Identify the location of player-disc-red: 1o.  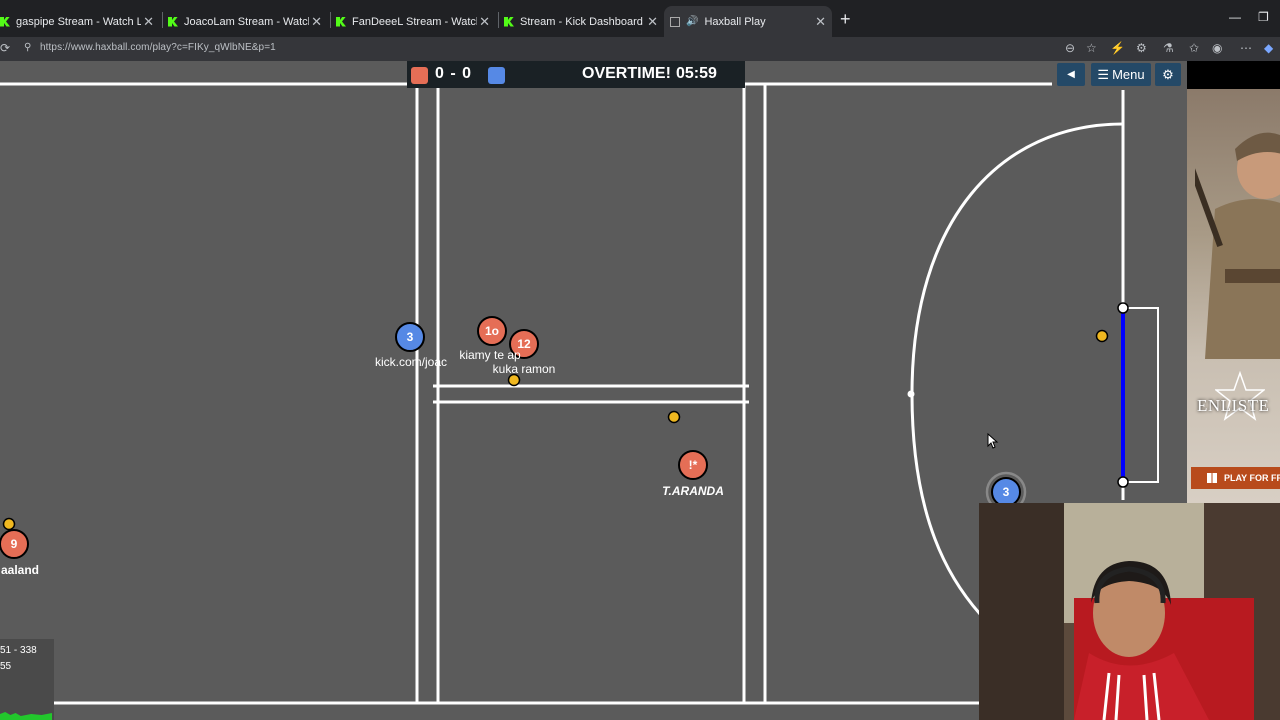
(492, 331).